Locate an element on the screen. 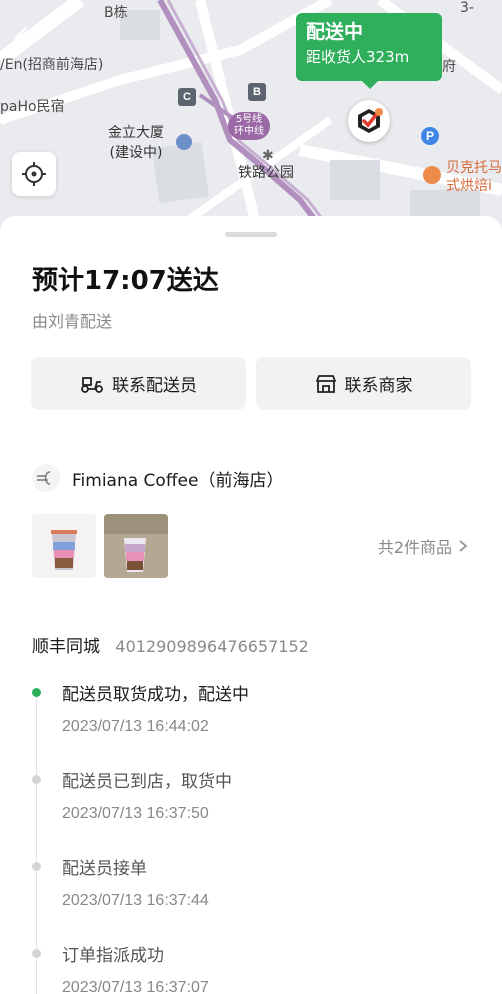  timeline-event-time: 2023/07/13 16:37:50 is located at coordinates (135, 813).